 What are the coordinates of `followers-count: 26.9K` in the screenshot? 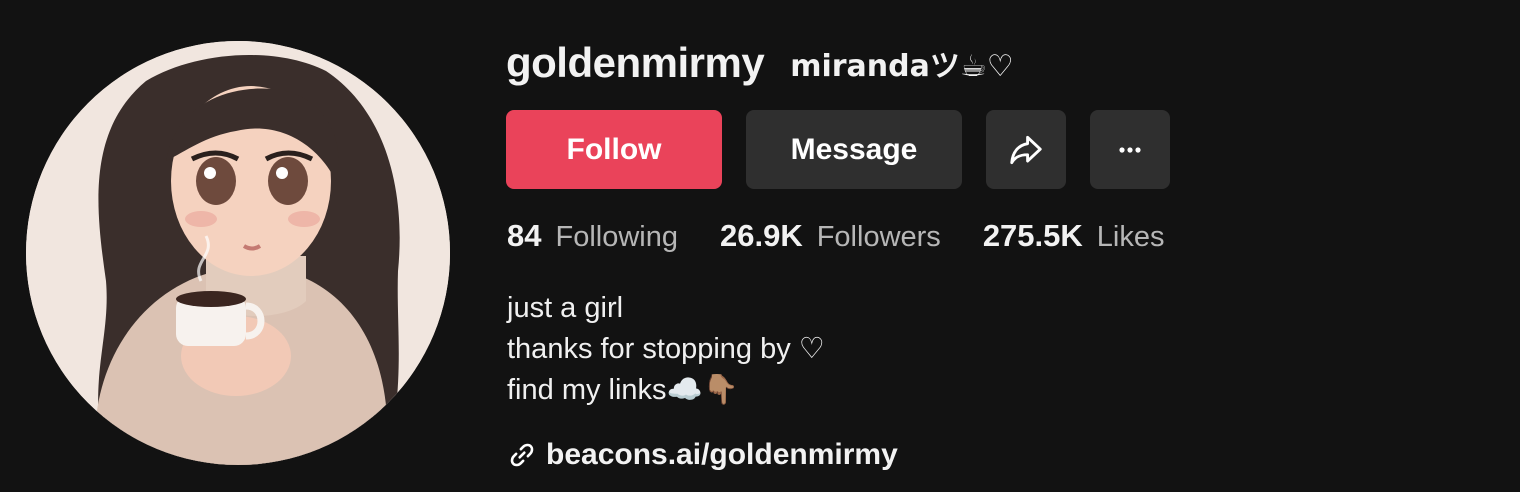 It's located at (761, 235).